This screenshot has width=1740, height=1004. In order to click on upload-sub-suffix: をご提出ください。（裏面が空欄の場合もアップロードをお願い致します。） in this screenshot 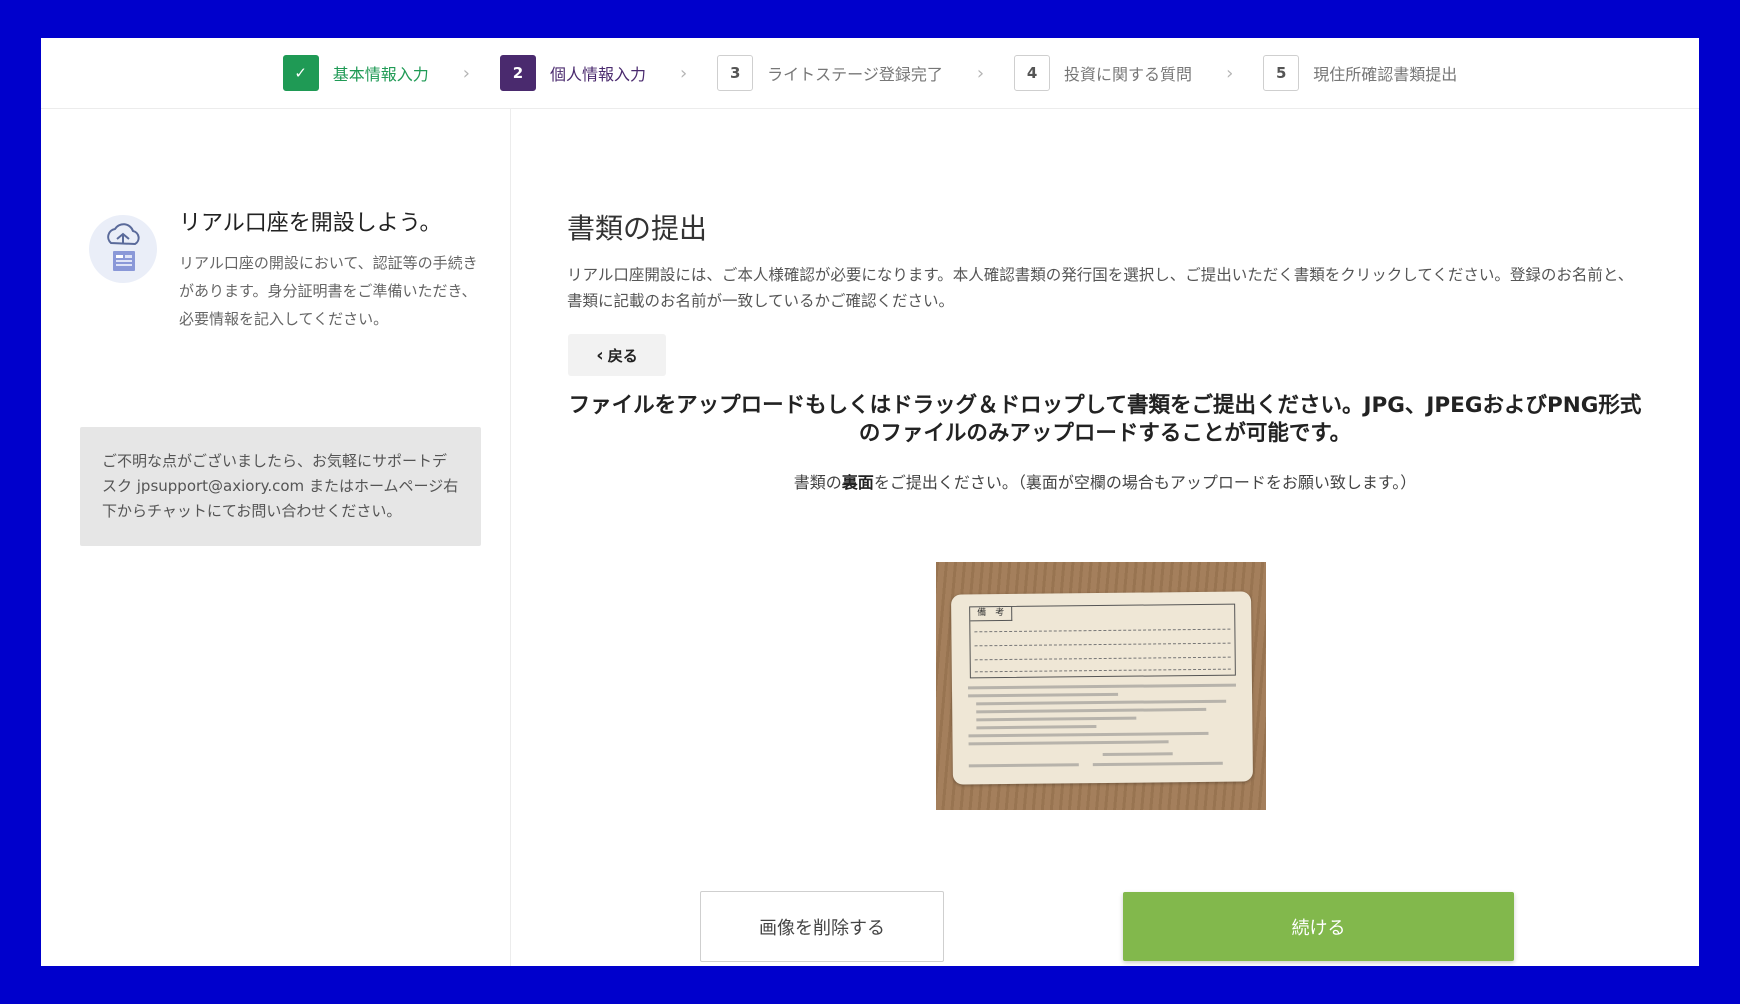, I will do `click(1145, 482)`.